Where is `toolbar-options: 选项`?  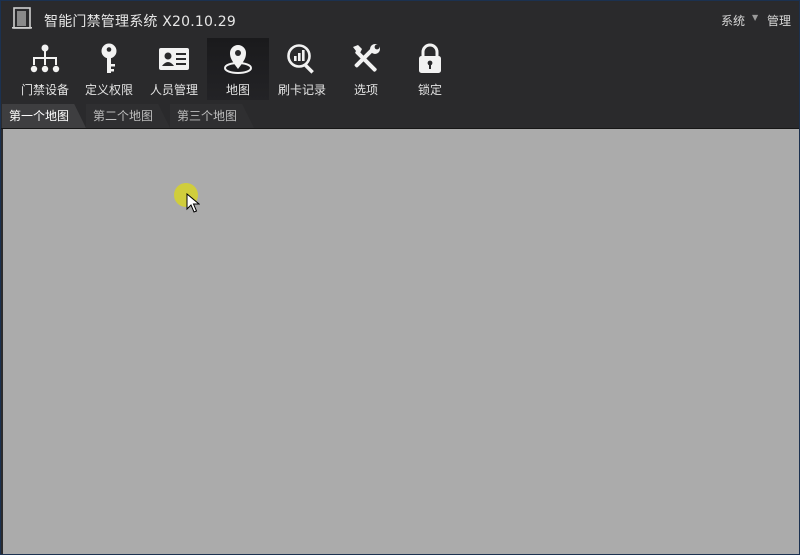 toolbar-options: 选项 is located at coordinates (366, 69).